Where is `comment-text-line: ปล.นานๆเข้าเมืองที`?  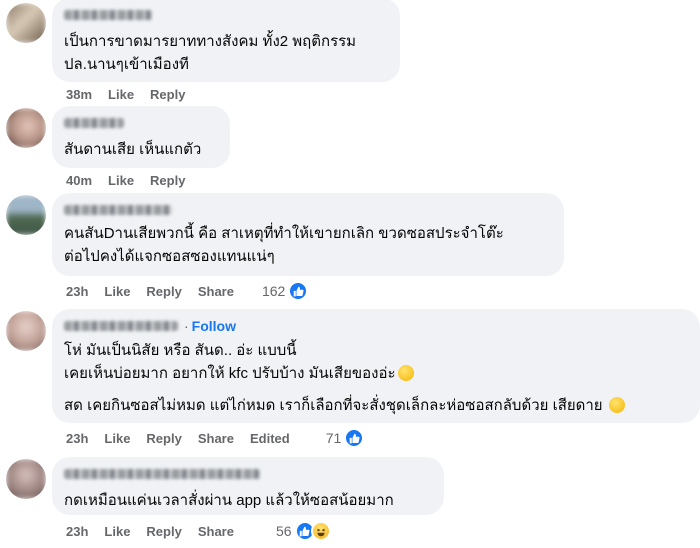
comment-text-line: ปล.นานๆเข้าเมืองที is located at coordinates (126, 64).